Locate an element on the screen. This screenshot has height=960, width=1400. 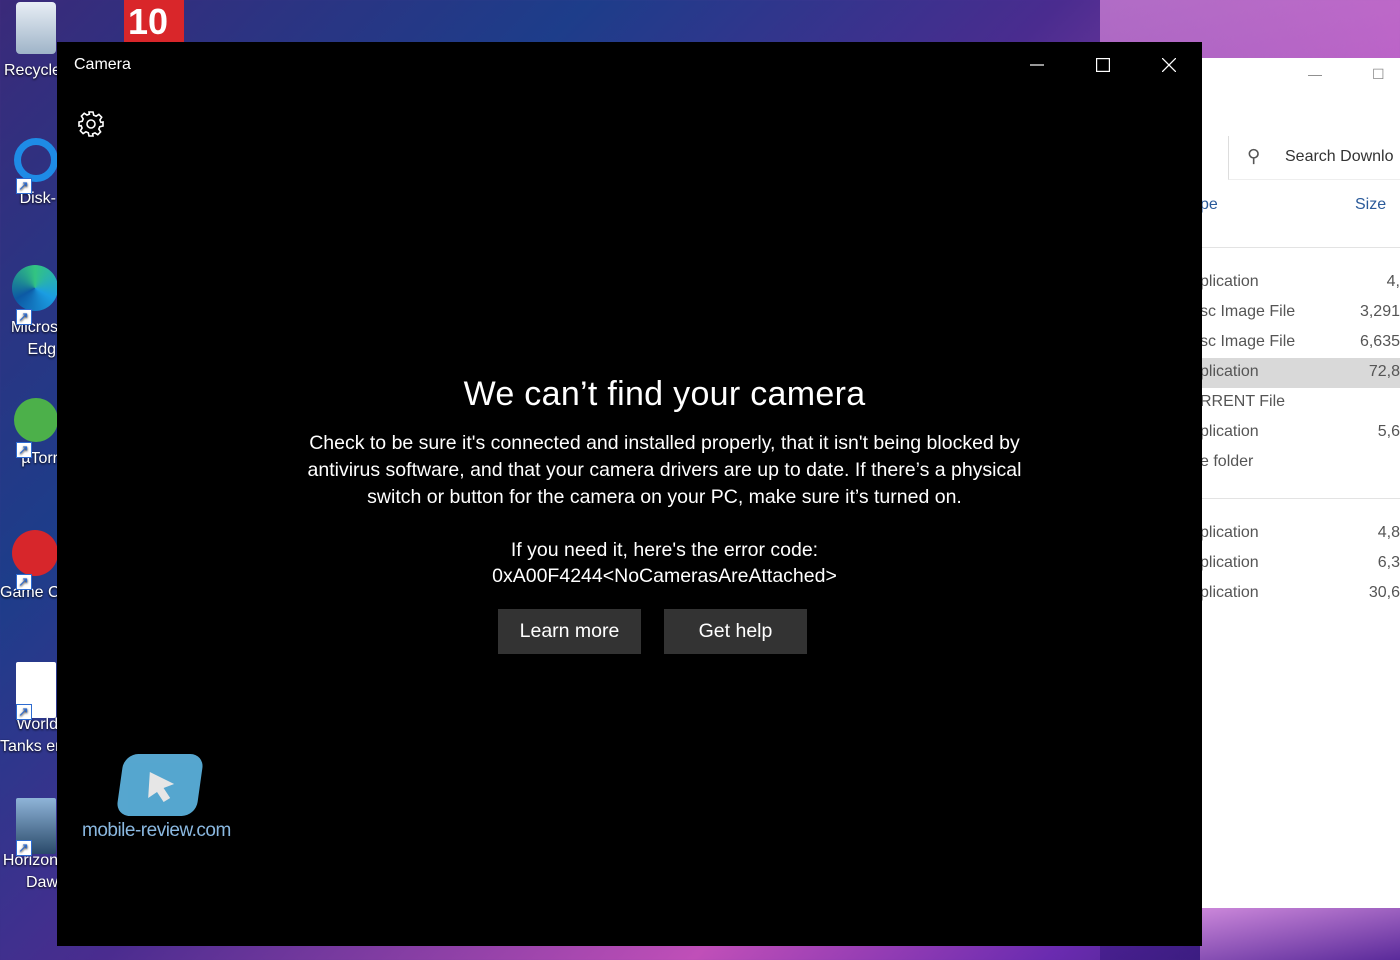
wallpaper-floor is located at coordinates (1300, 930).